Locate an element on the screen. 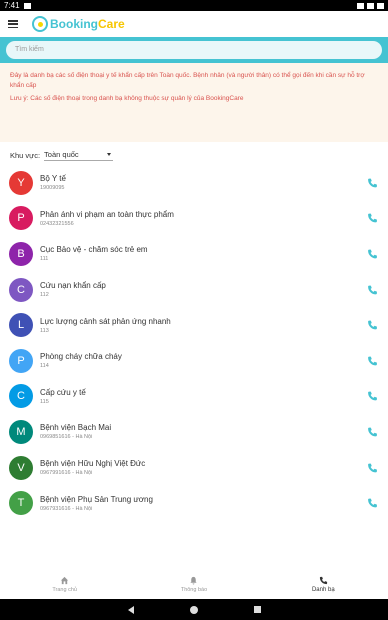 The height and width of the screenshot is (620, 388). system-nav-bar is located at coordinates (194, 609).